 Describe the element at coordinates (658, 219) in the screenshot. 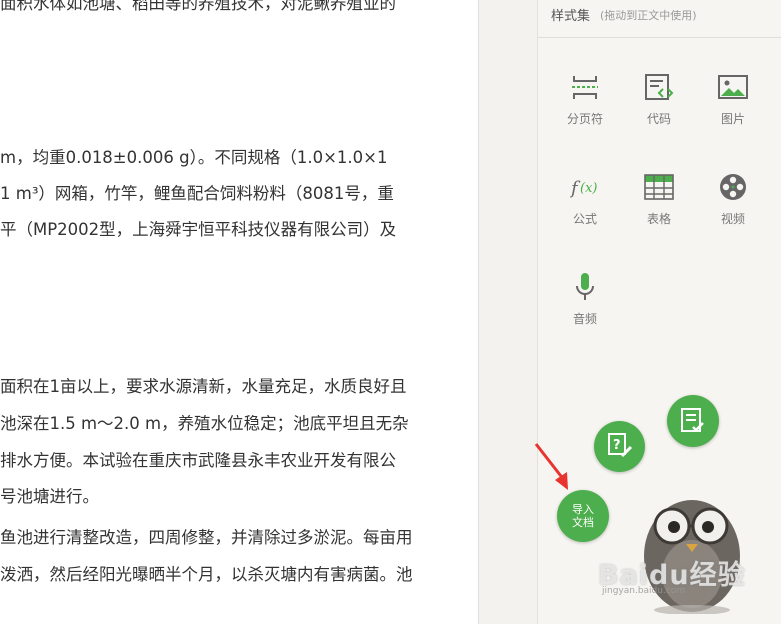

I see `tool-label: 表格` at that location.